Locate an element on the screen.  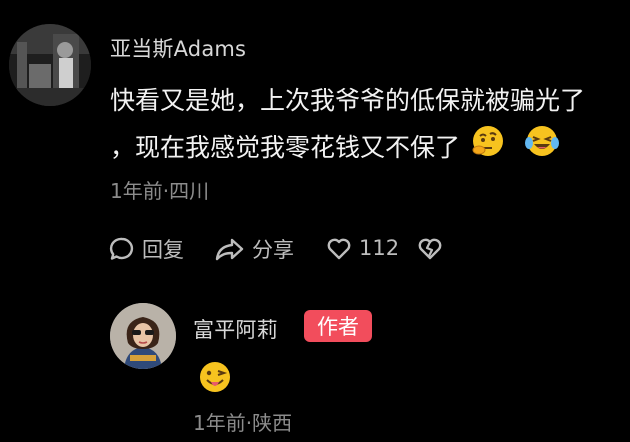
author-avatar is located at coordinates (143, 336).